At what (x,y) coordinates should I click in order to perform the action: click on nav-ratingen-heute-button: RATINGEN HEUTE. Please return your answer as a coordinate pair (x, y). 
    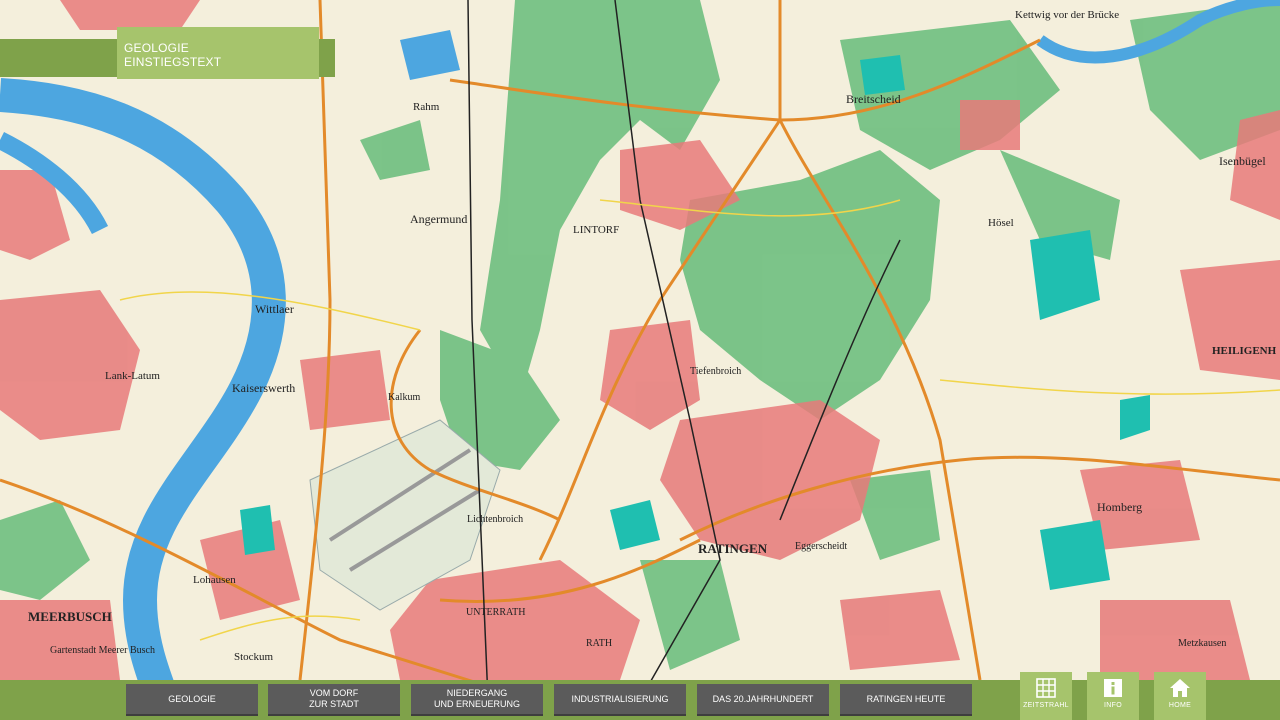
    Looking at the image, I should click on (906, 700).